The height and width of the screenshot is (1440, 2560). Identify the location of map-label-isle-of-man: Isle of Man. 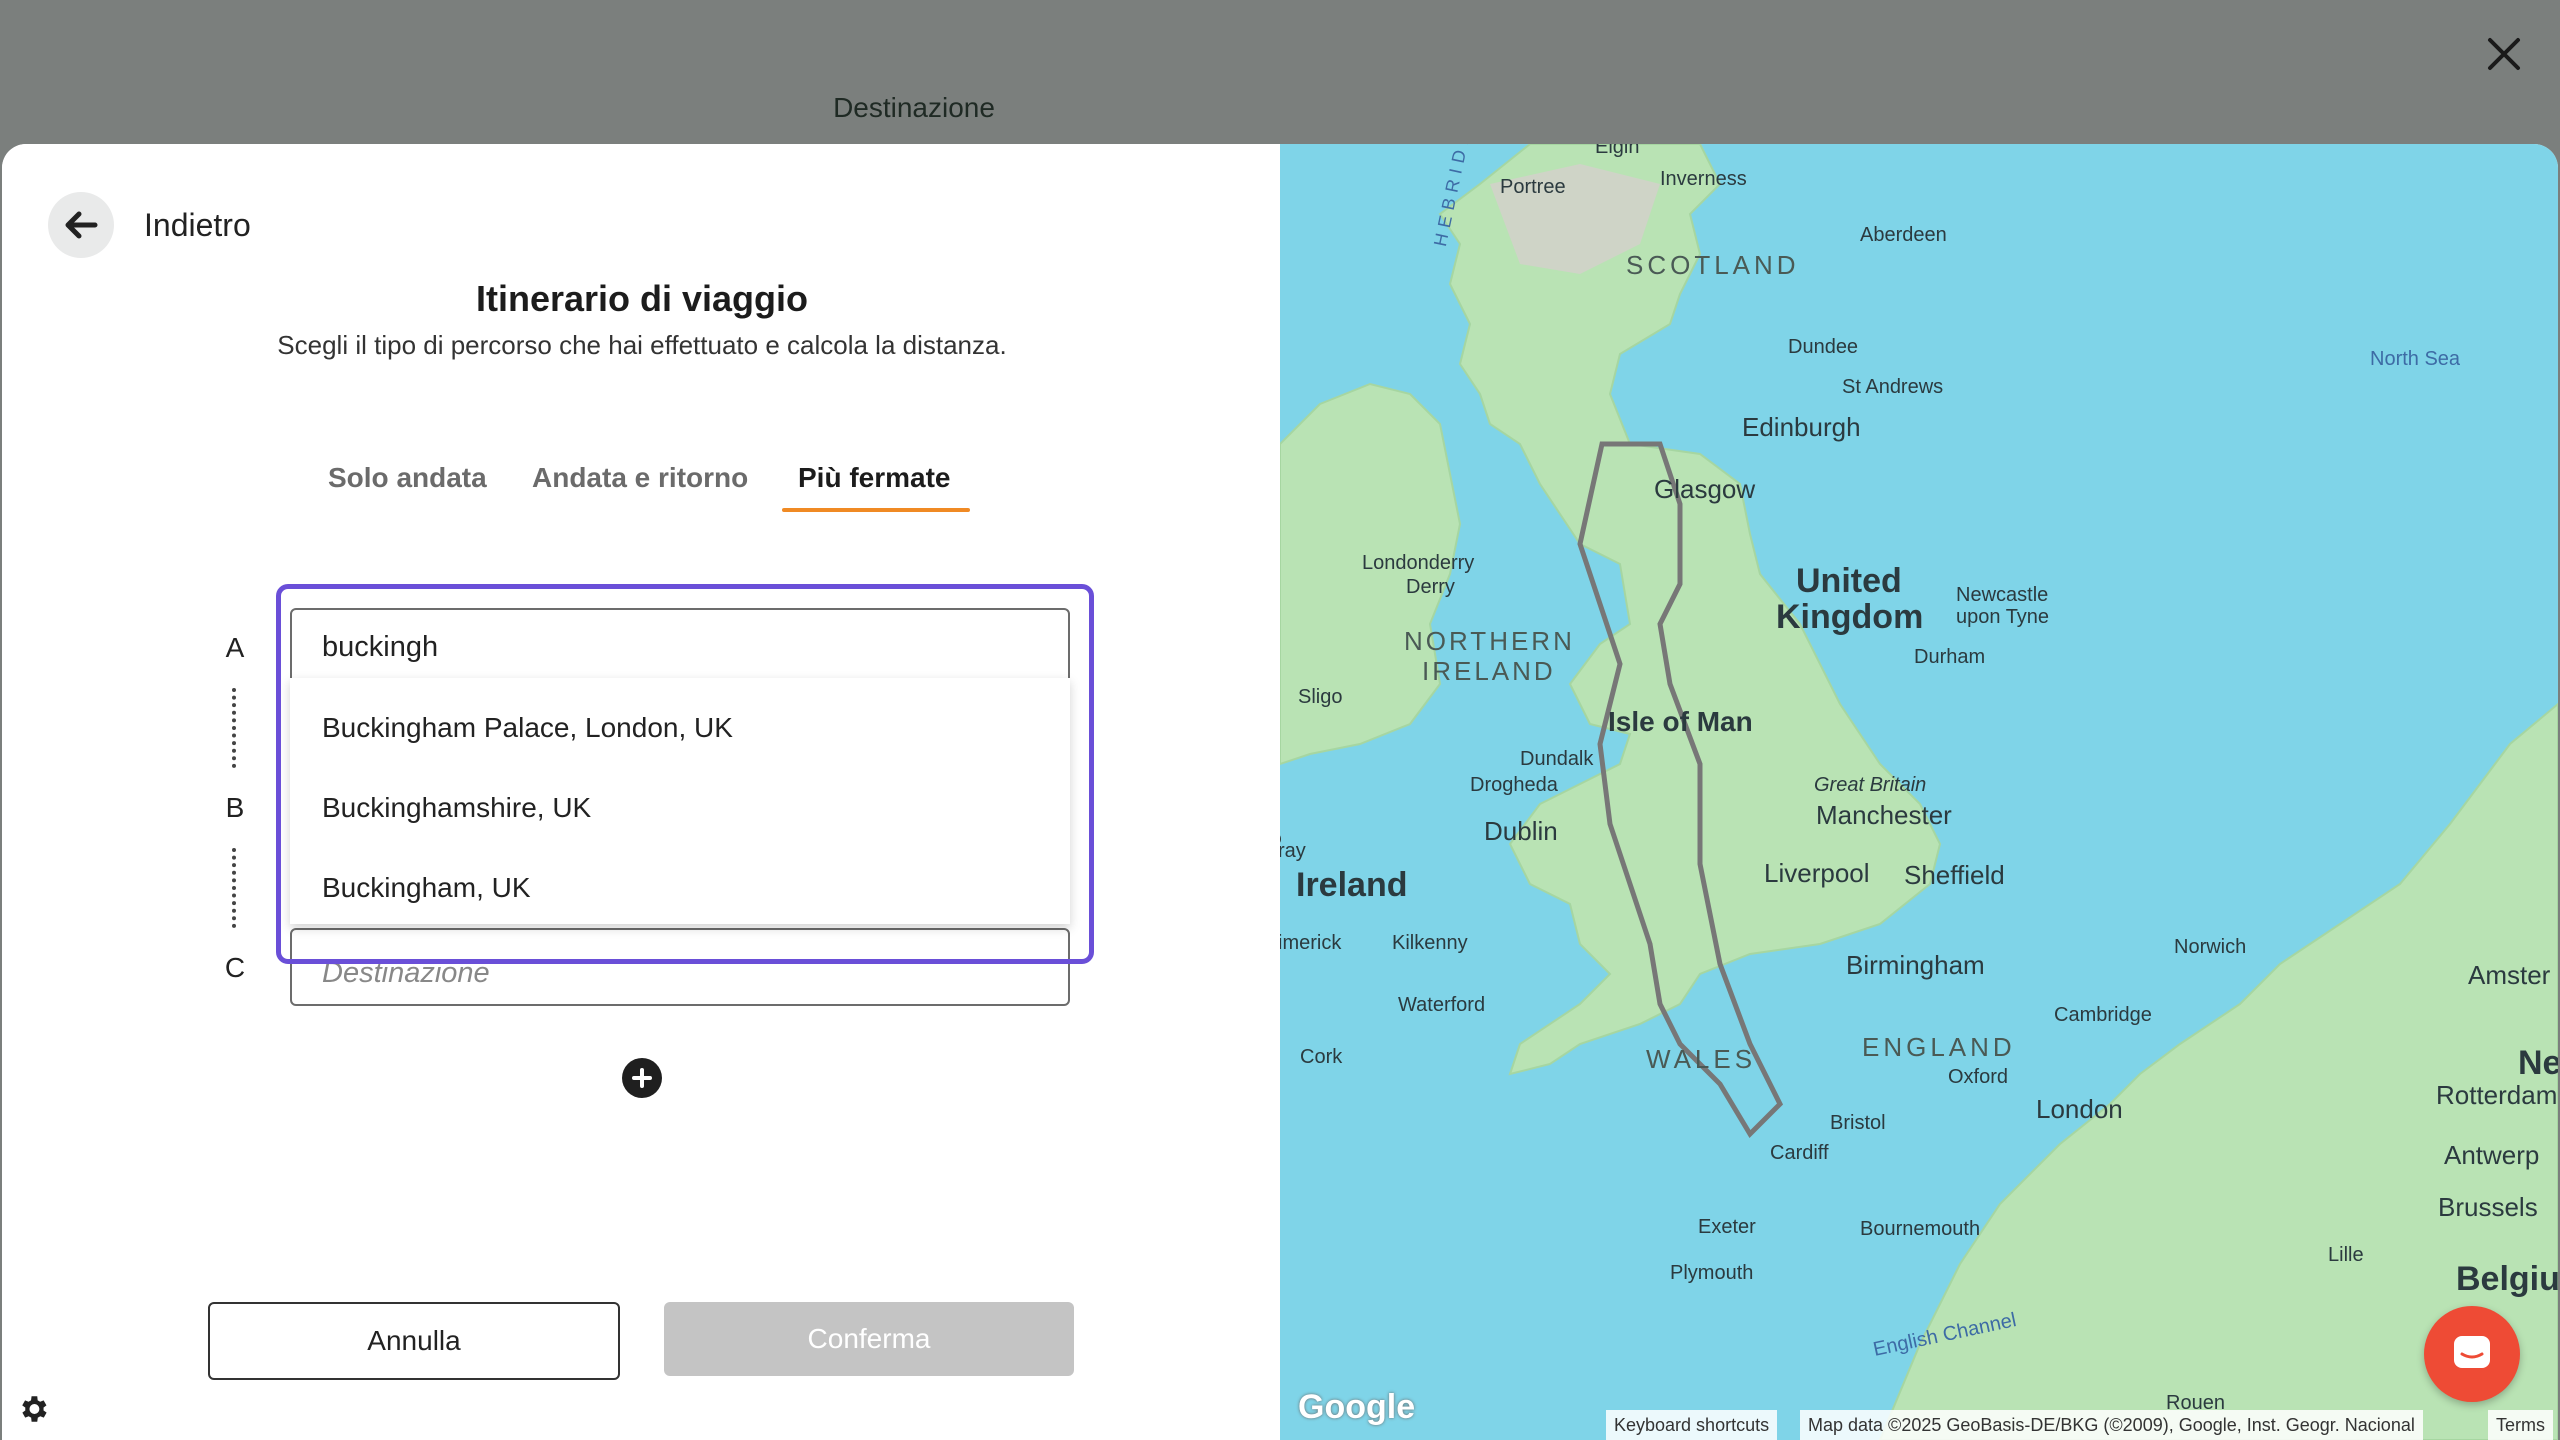
(1680, 721).